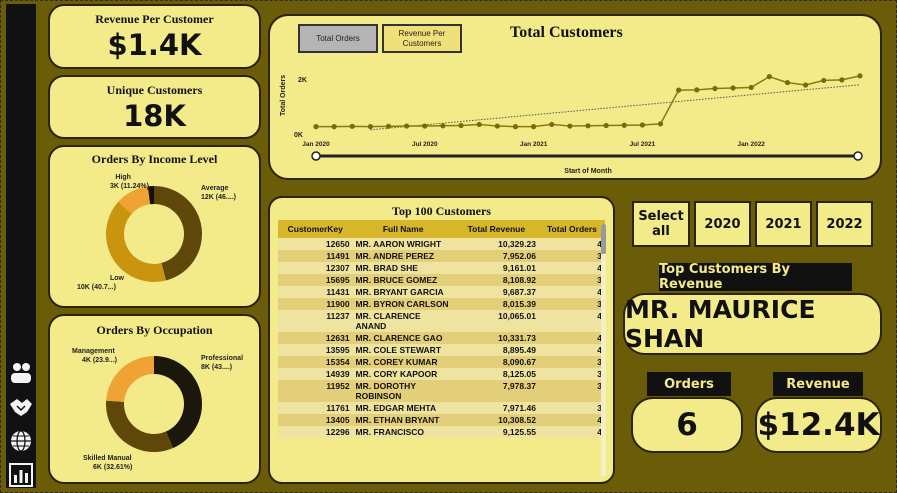  What do you see at coordinates (587, 171) in the screenshot?
I see `x-axis-label: Start of Month` at bounding box center [587, 171].